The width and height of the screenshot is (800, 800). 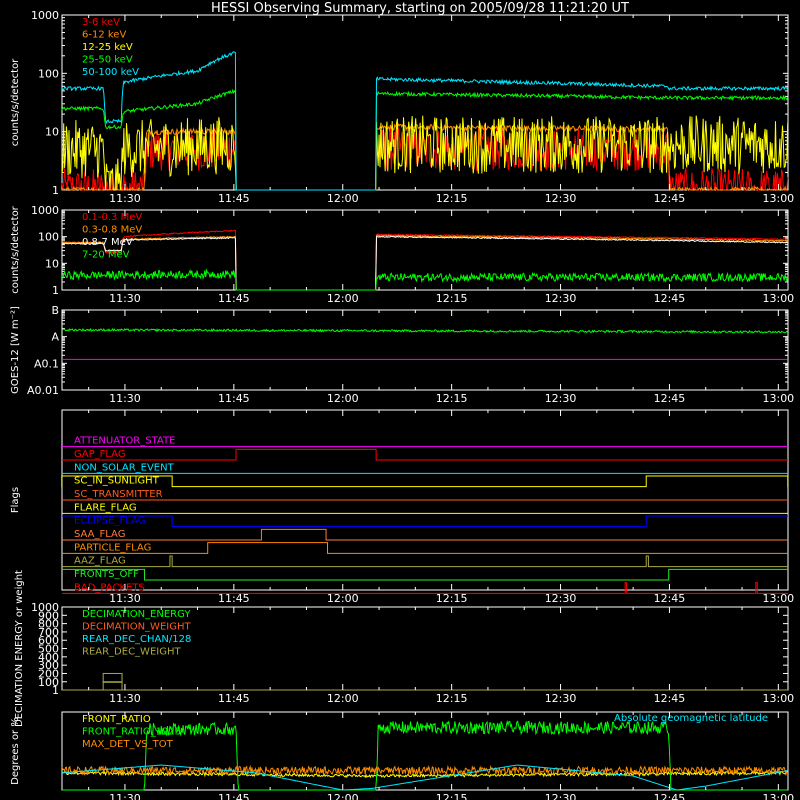 I want to click on y-tick-label: B, so click(x=55, y=310).